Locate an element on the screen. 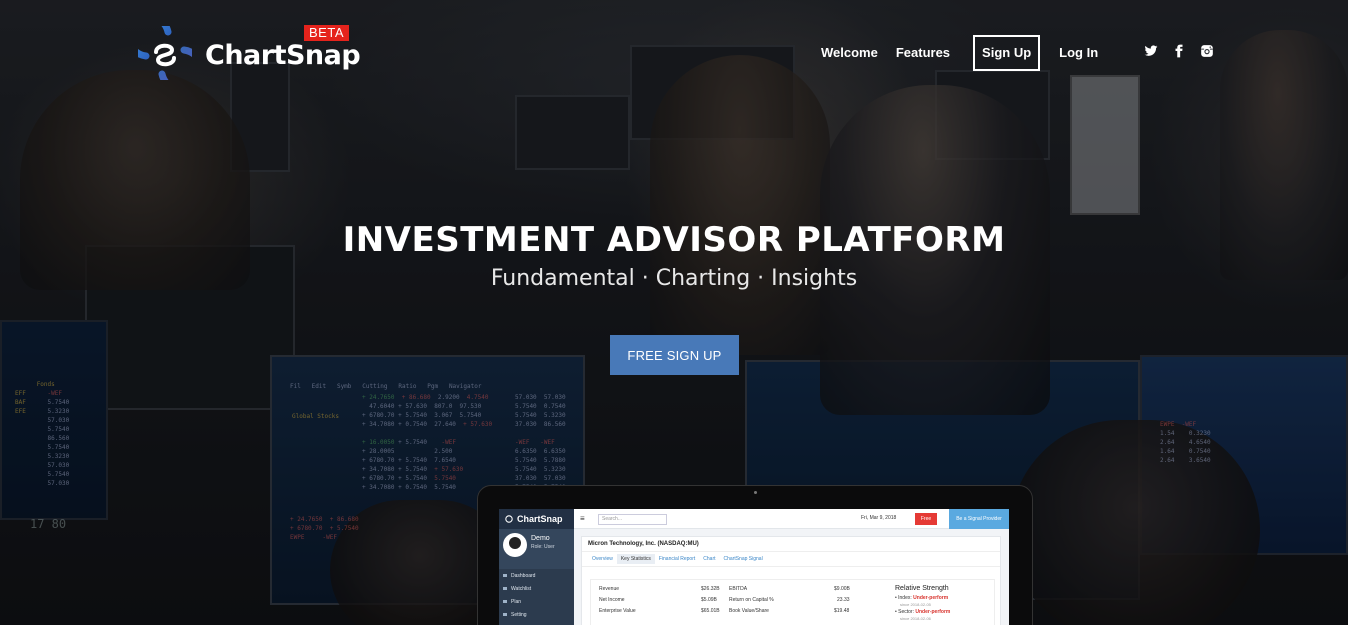 The height and width of the screenshot is (625, 1348). instagram-icon is located at coordinates (1207, 51).